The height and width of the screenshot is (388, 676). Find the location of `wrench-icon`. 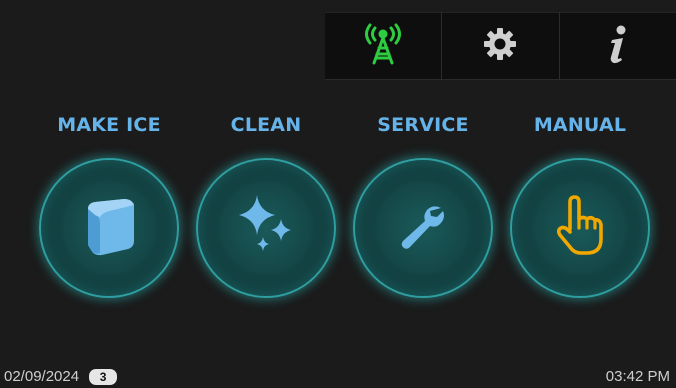

wrench-icon is located at coordinates (423, 228).